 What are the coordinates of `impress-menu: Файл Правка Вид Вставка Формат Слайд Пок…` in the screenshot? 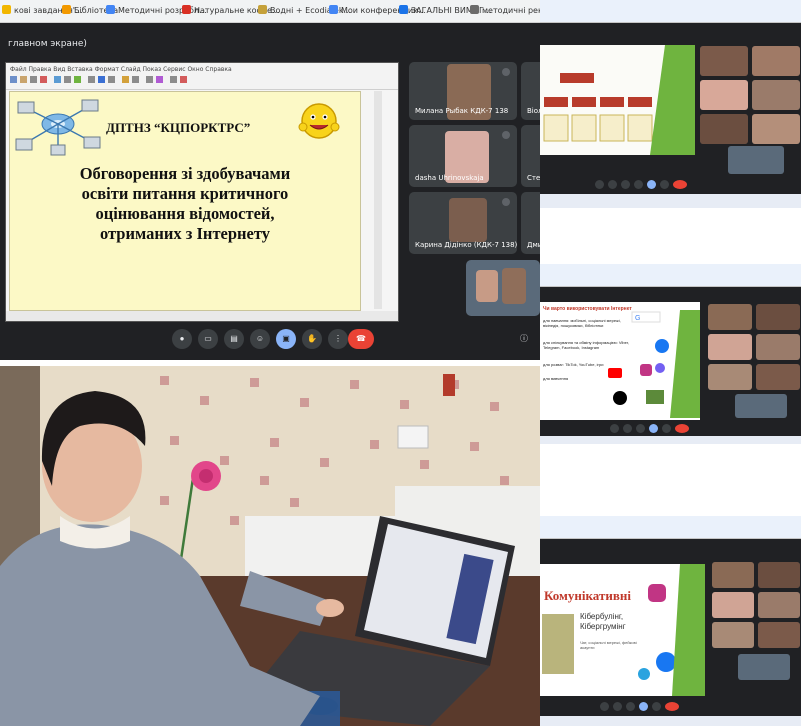 It's located at (121, 69).